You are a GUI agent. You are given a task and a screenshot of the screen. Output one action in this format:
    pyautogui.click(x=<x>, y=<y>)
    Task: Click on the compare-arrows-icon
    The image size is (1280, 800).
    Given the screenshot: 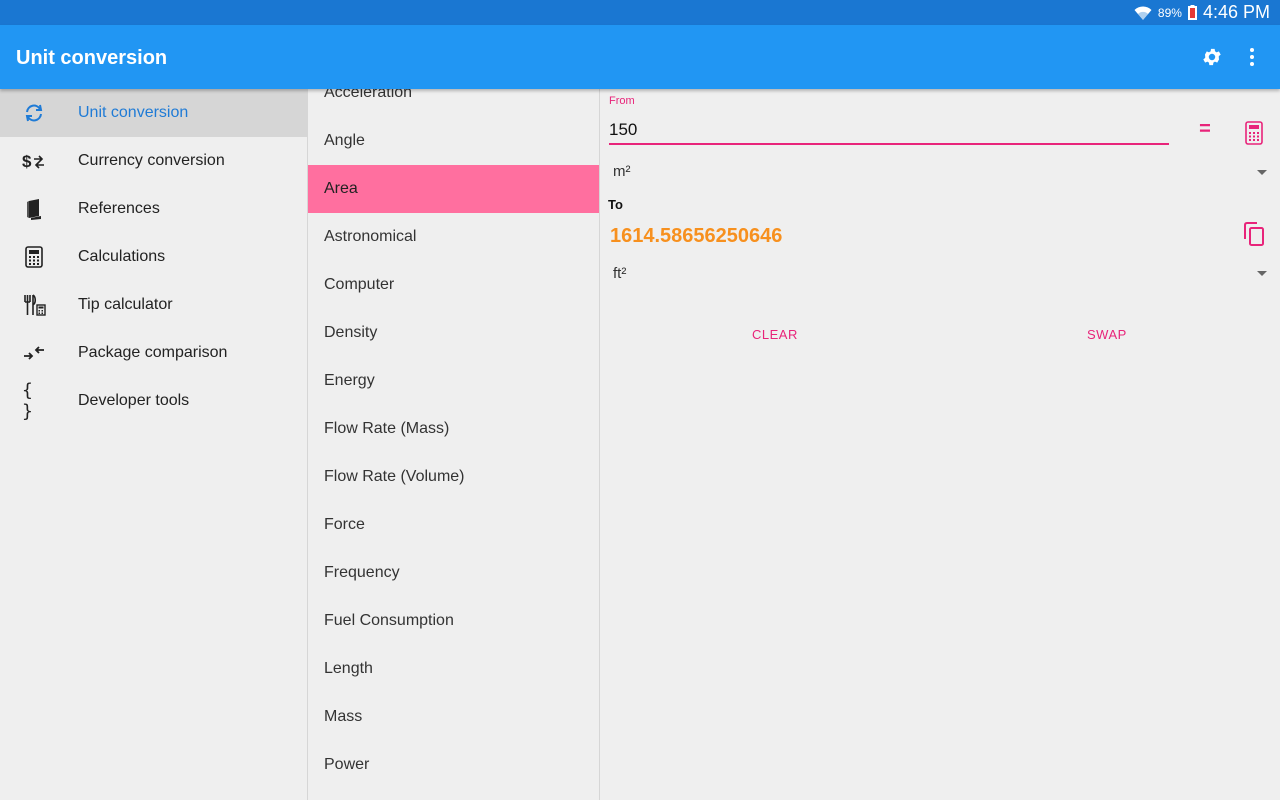 What is the action you would take?
    pyautogui.click(x=34, y=353)
    